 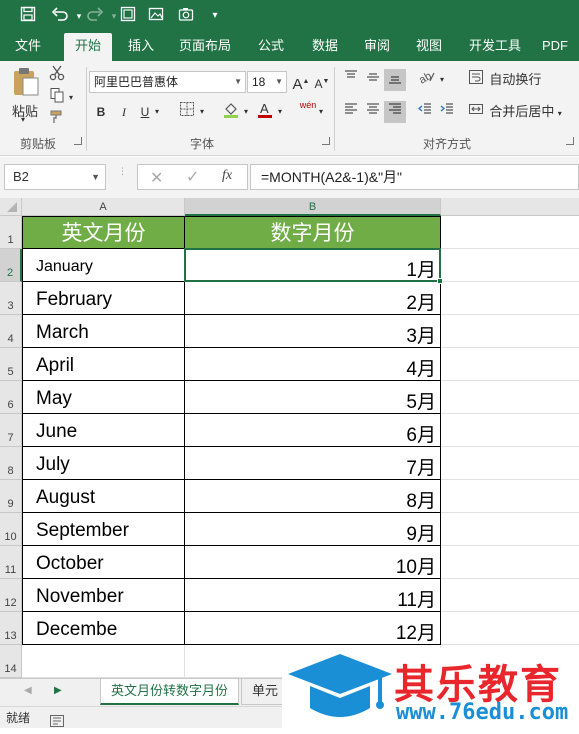 What do you see at coordinates (271, 47) in the screenshot?
I see `tab-formulas: 公式` at bounding box center [271, 47].